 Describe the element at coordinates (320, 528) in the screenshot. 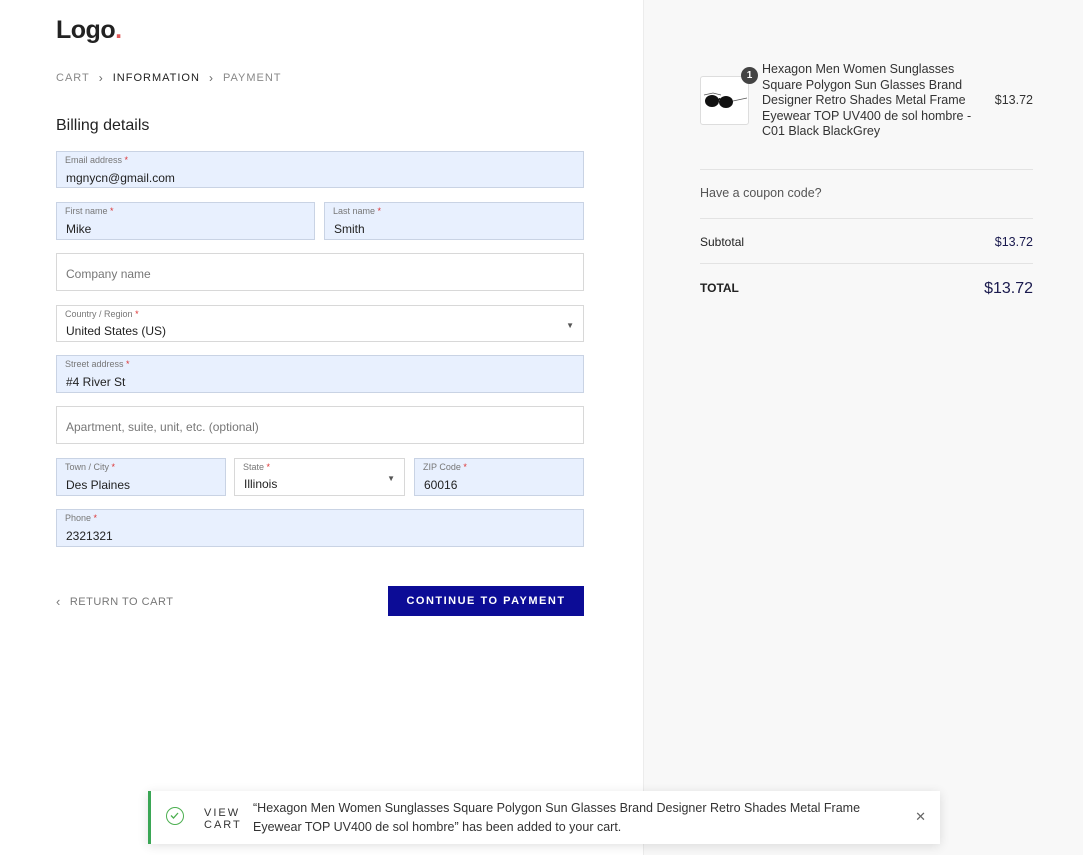

I see `phone-field: Phone * 2321321` at that location.